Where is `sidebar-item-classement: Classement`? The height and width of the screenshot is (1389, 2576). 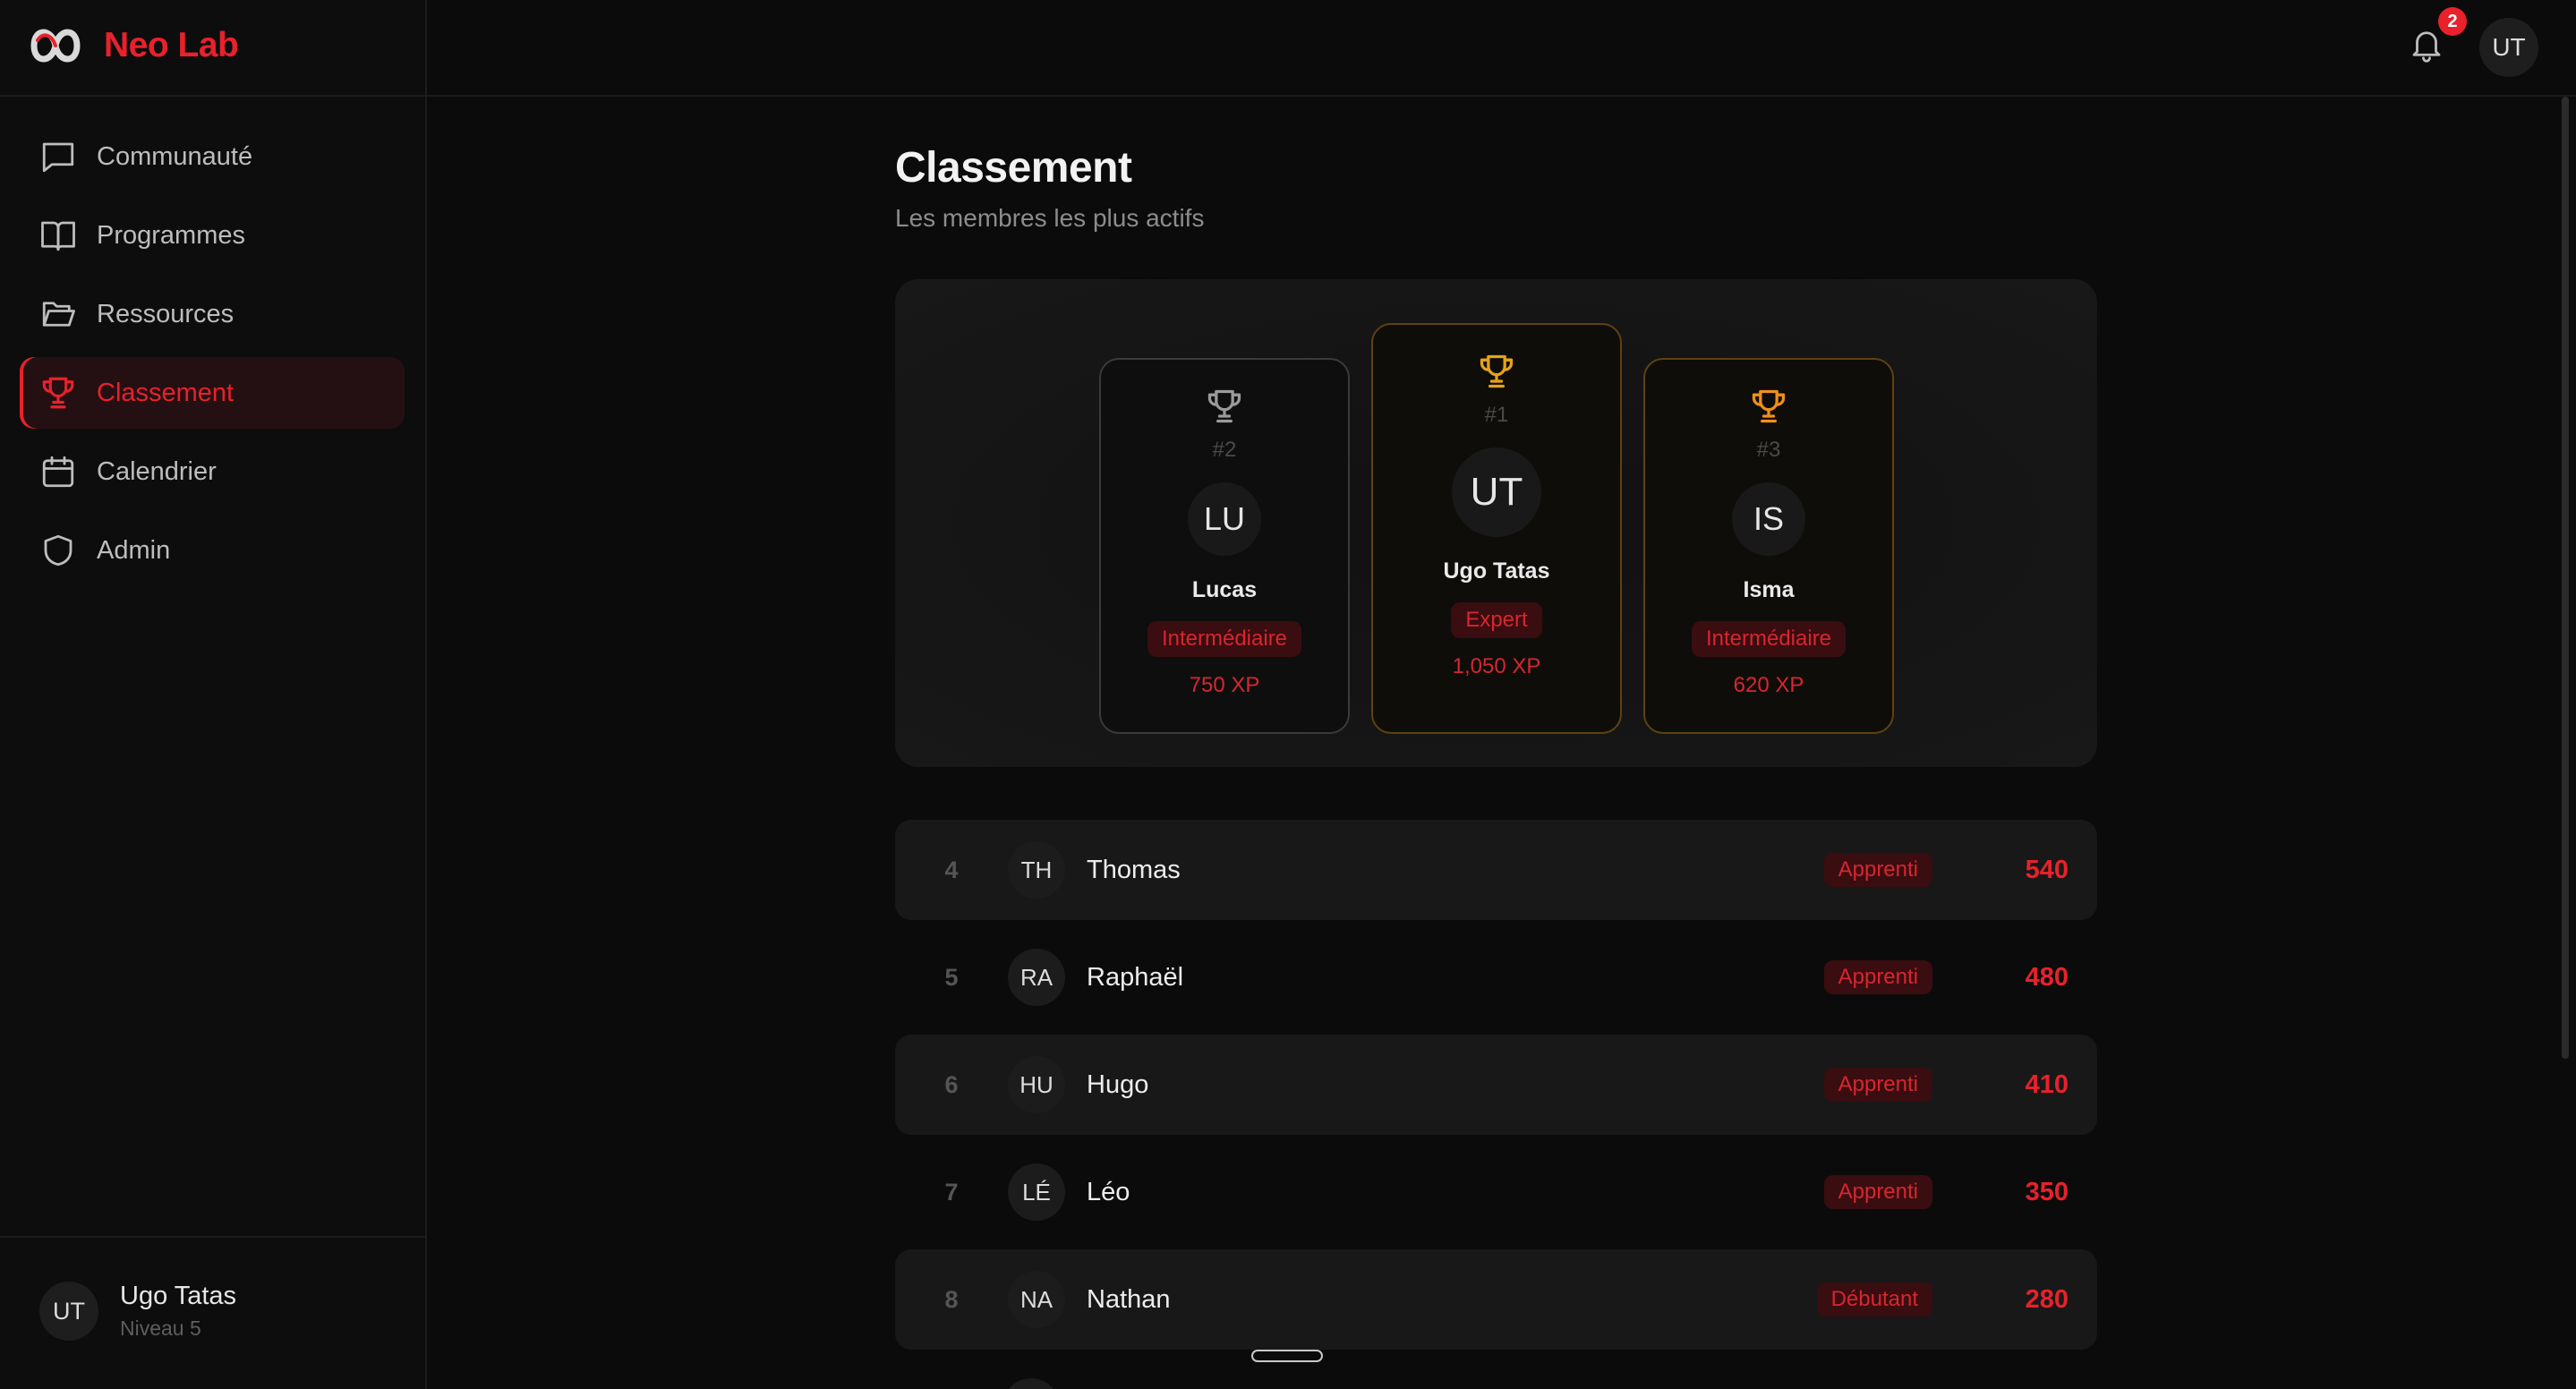 sidebar-item-classement: Classement is located at coordinates (212, 393).